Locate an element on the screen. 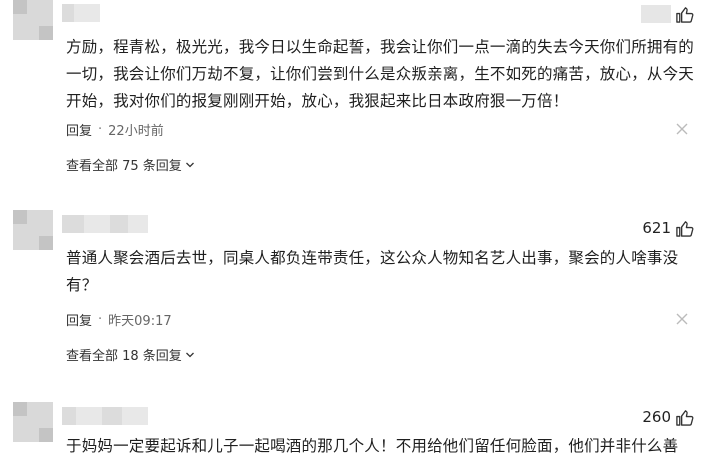  like-button: 621 is located at coordinates (668, 228).